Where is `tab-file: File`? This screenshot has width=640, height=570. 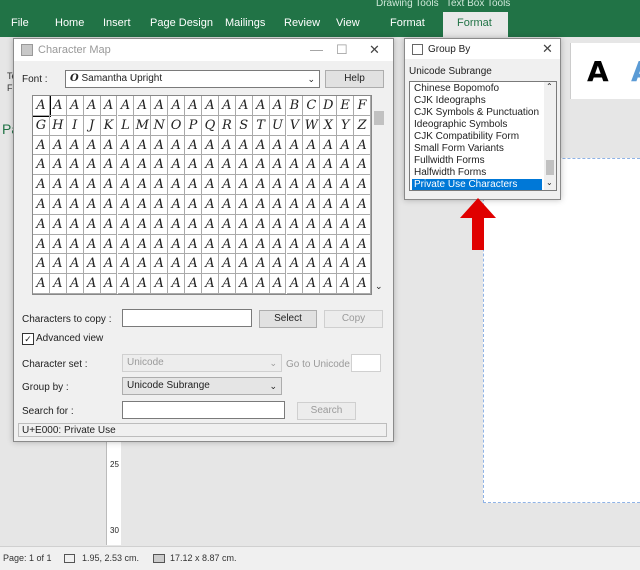 tab-file: File is located at coordinates (20, 23).